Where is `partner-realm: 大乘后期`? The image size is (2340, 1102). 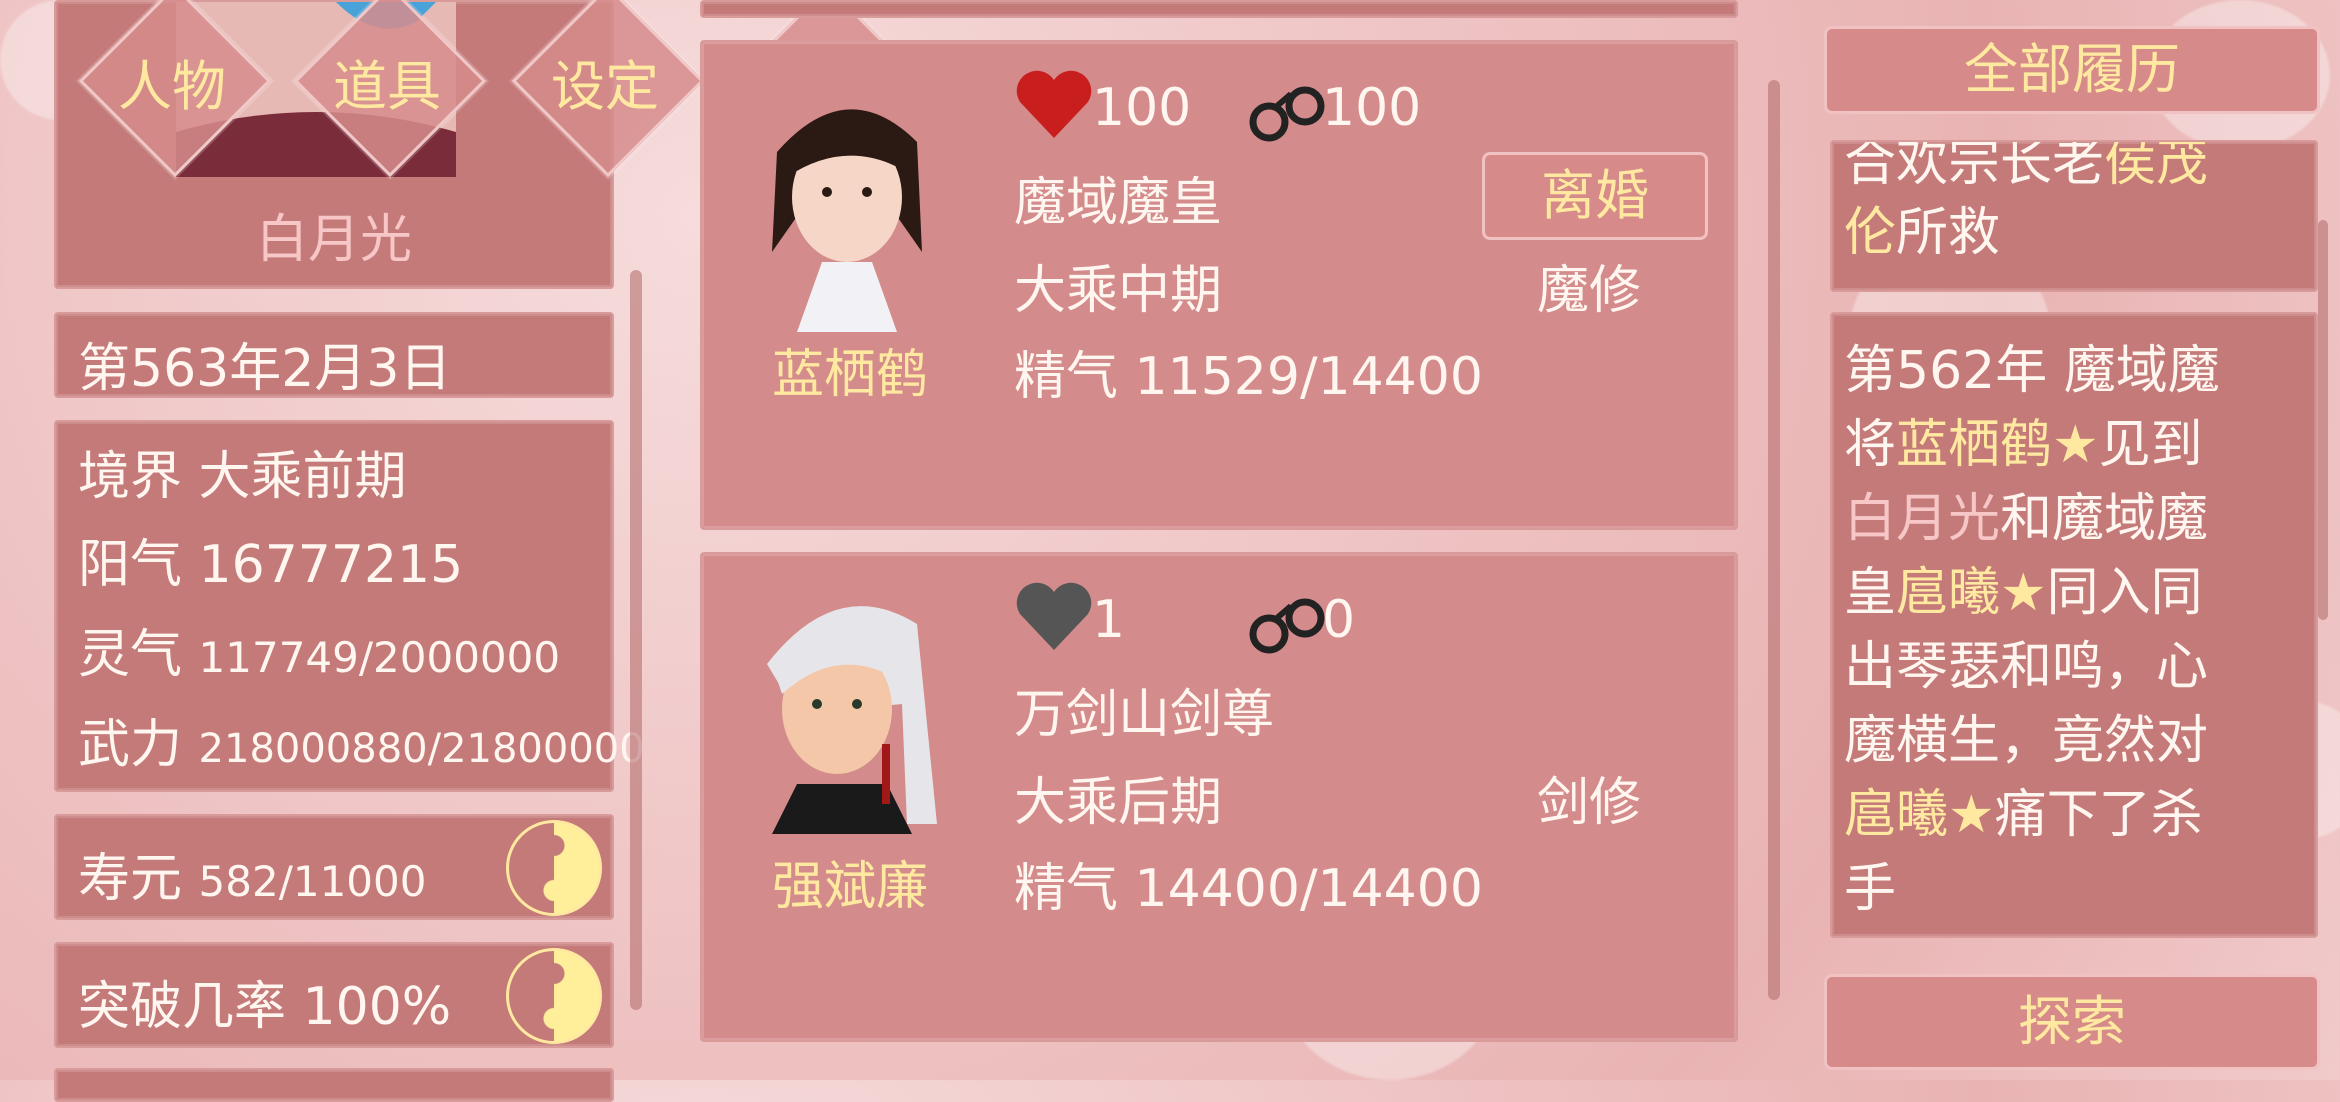
partner-realm: 大乘后期 is located at coordinates (1118, 803).